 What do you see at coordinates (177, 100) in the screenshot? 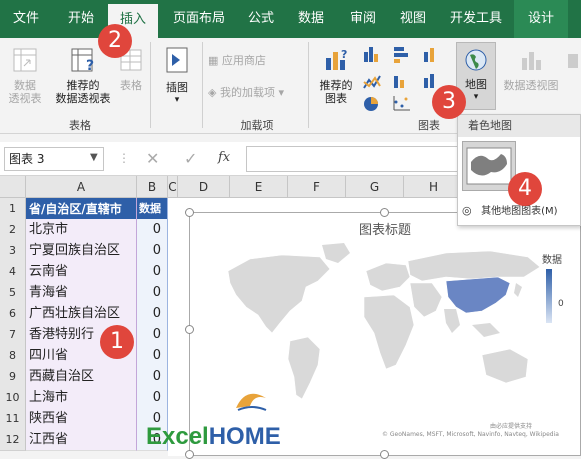
I see `illustrations-dropdown-icon: ▾` at bounding box center [177, 100].